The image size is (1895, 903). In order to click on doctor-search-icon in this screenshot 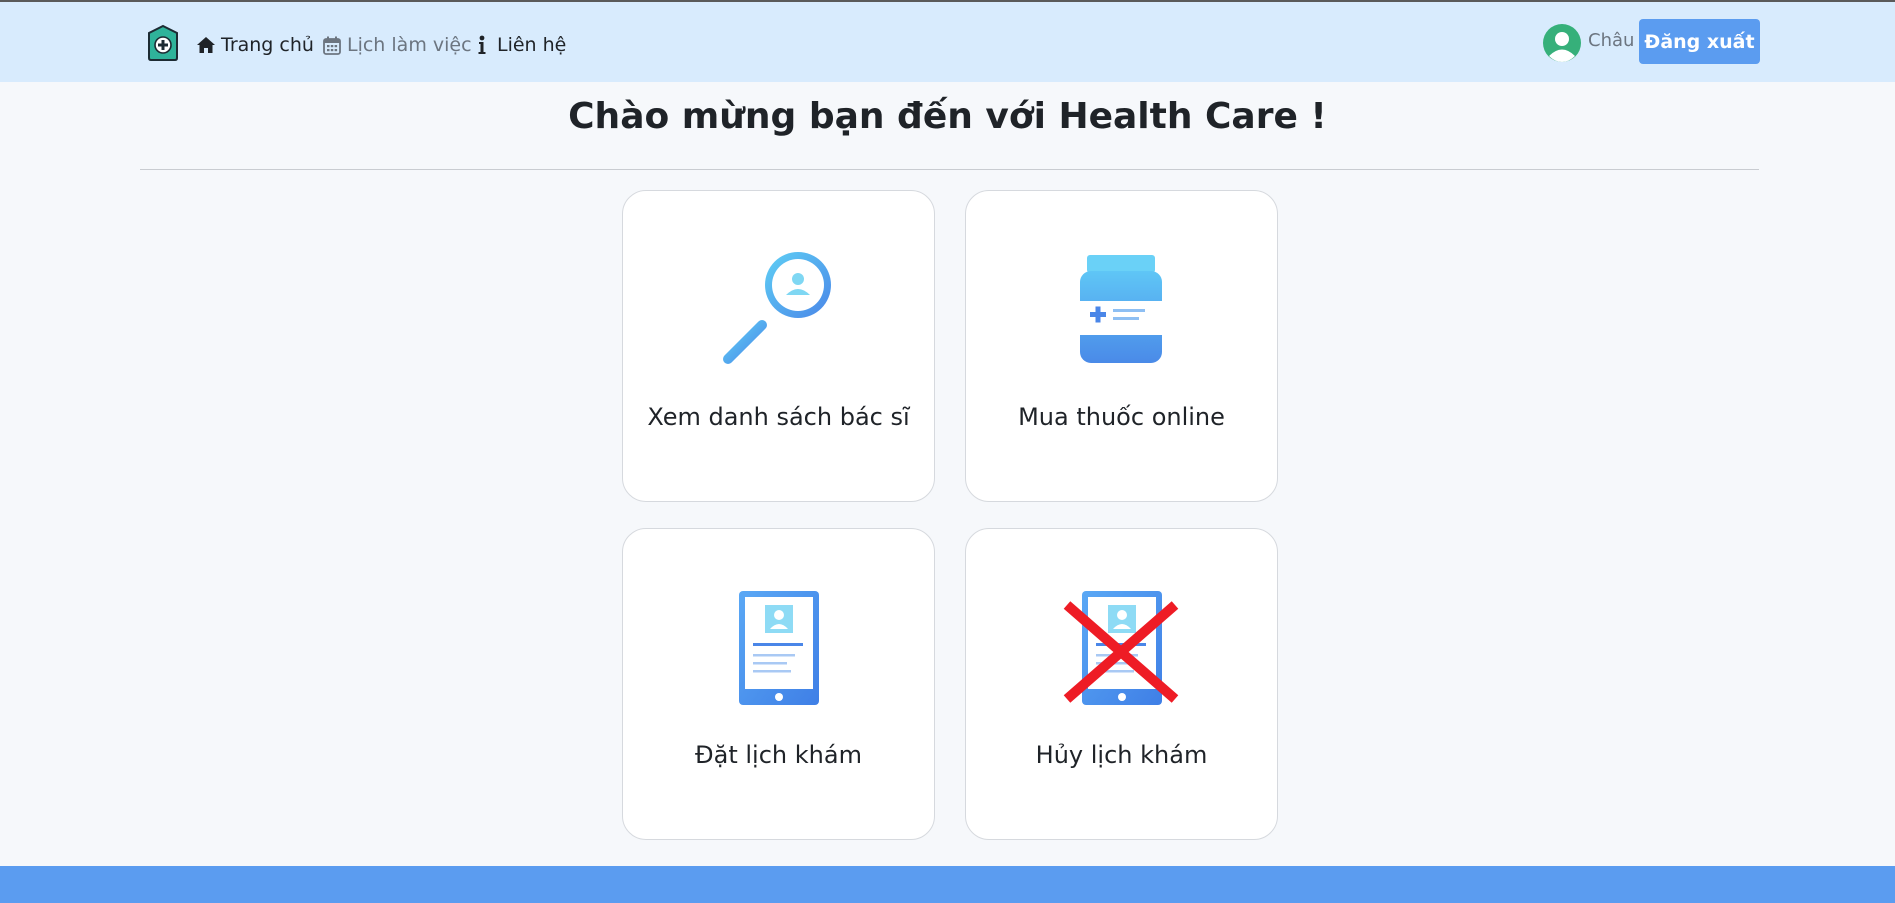, I will do `click(776, 308)`.